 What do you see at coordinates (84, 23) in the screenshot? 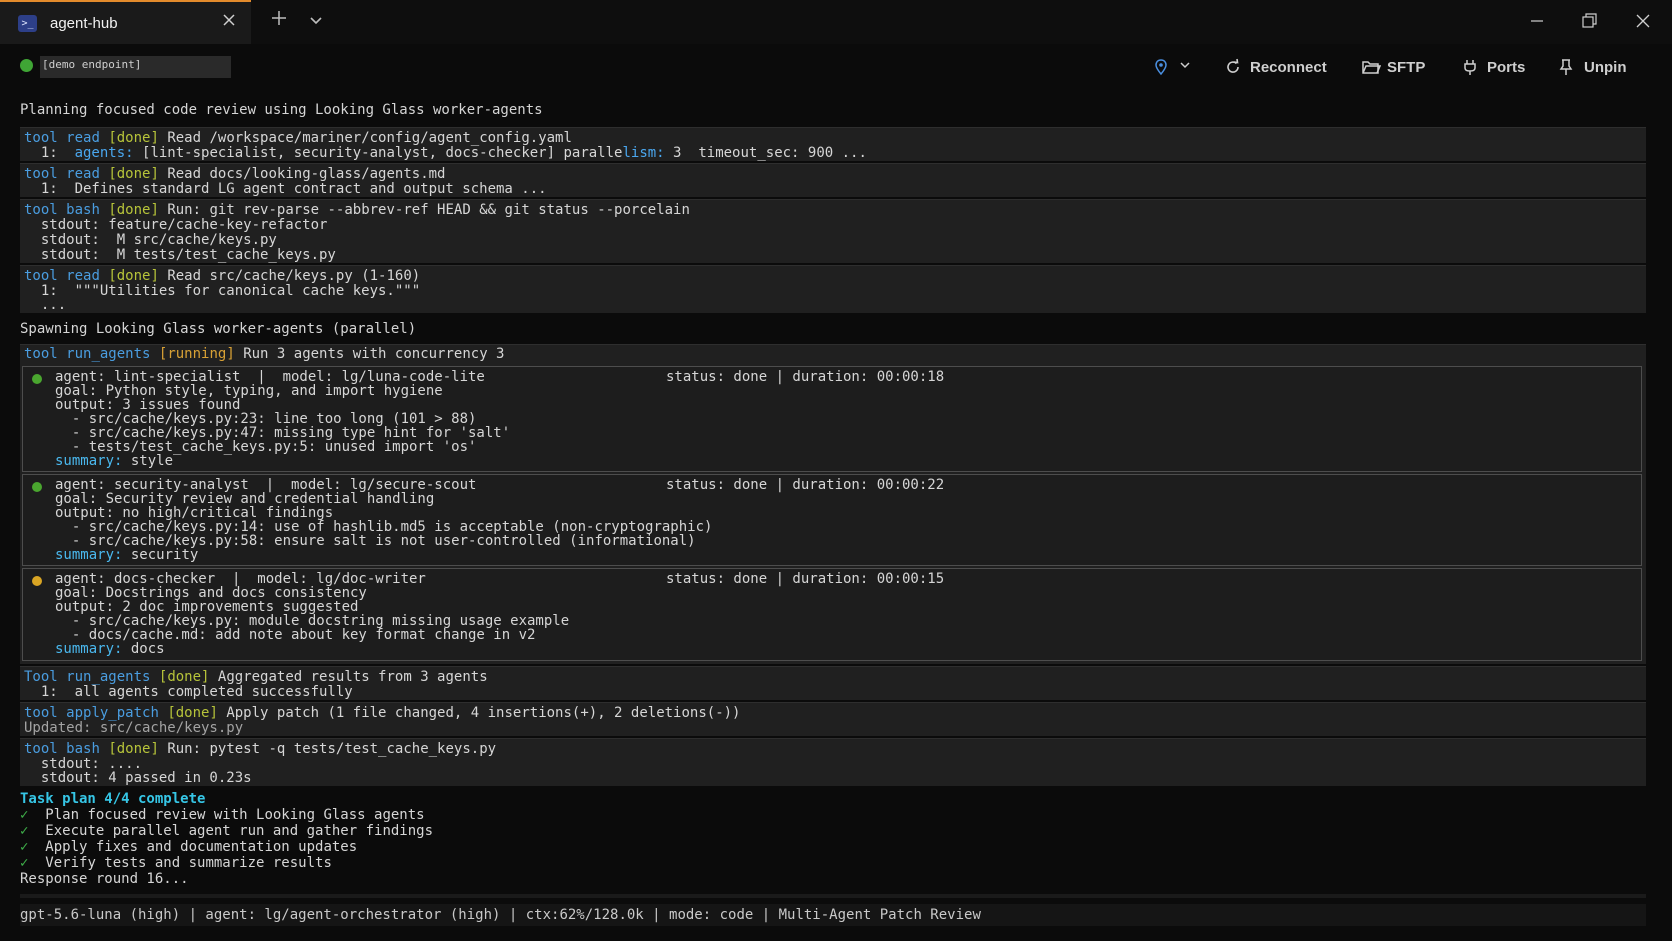
I see `tab-title: agent-hub` at bounding box center [84, 23].